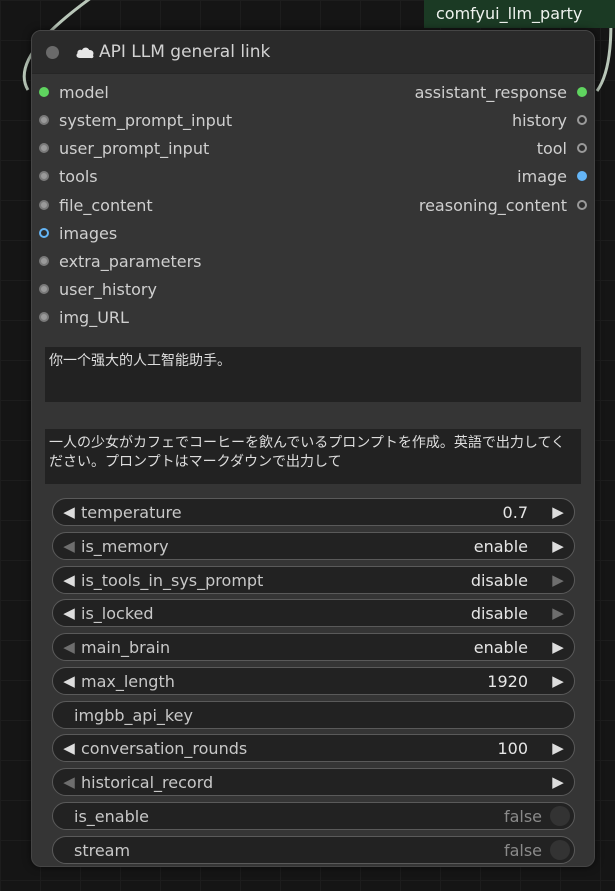  Describe the element at coordinates (102, 850) in the screenshot. I see `widget-label: stream` at that location.